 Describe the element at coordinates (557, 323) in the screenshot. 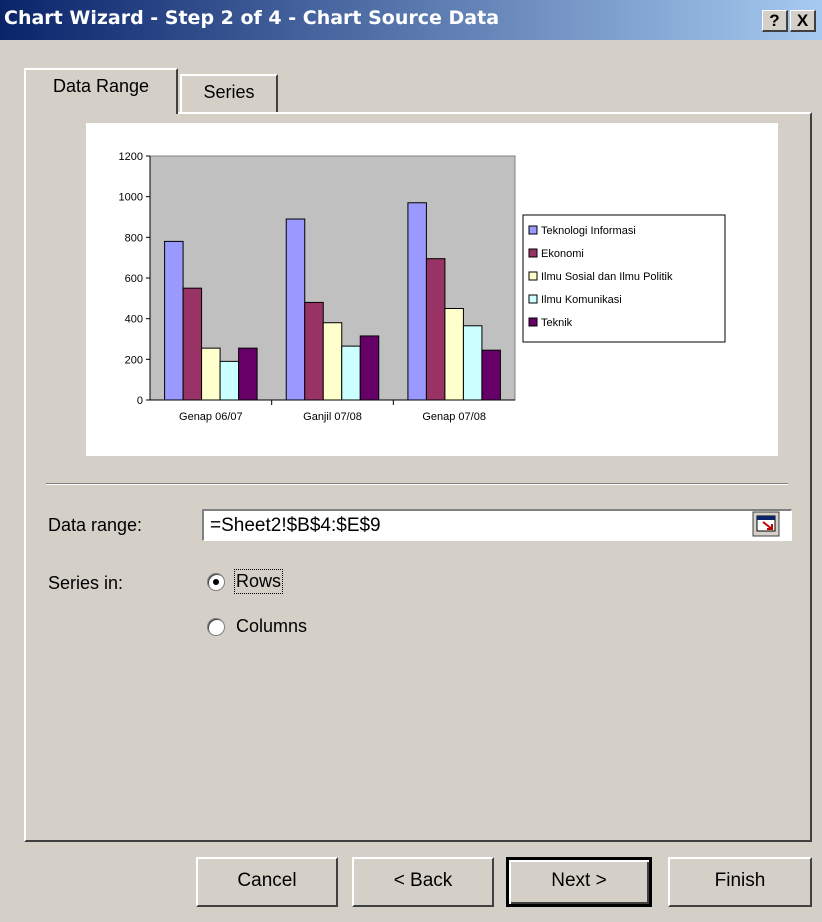

I see `legend-label: Teknik` at that location.